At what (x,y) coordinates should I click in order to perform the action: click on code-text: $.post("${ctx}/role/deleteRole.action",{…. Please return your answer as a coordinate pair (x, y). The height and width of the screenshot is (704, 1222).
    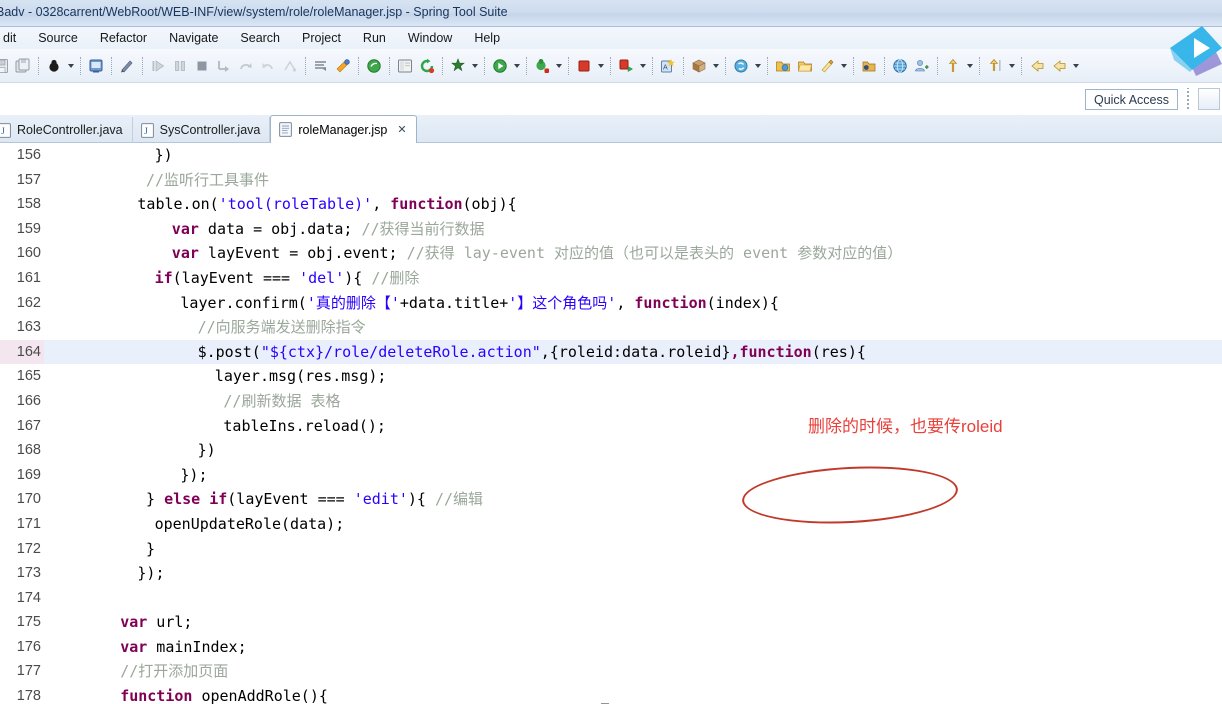
    Looking at the image, I should click on (532, 352).